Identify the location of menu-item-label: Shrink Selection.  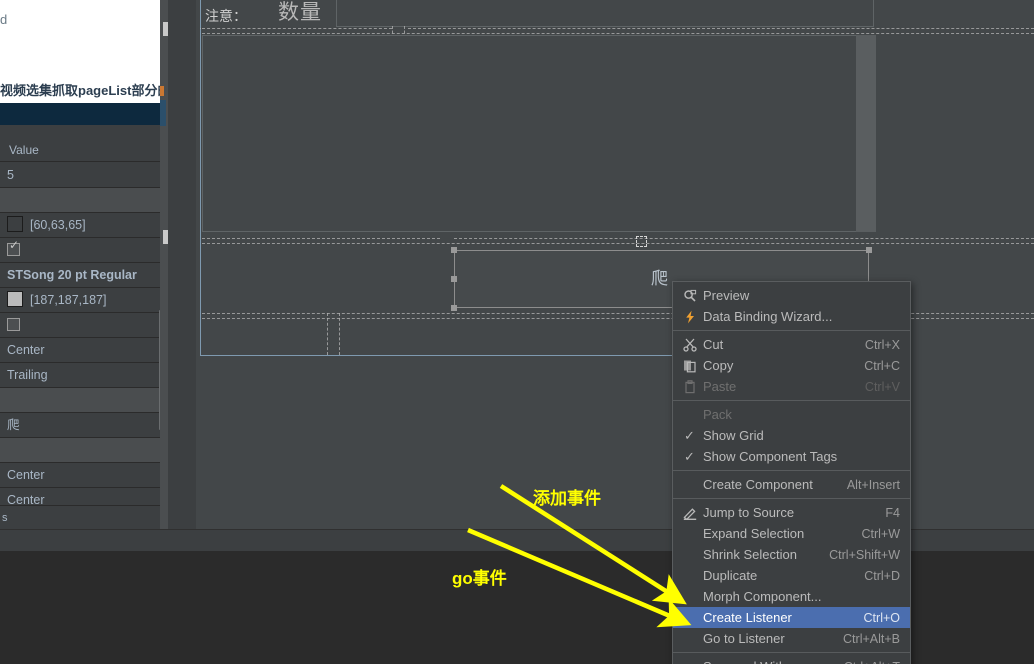
(750, 554).